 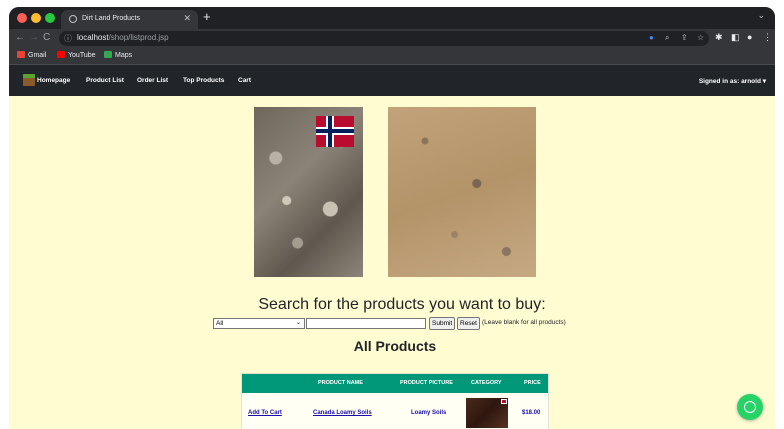 I want to click on sidepanel-icon: ◧, so click(x=735, y=37).